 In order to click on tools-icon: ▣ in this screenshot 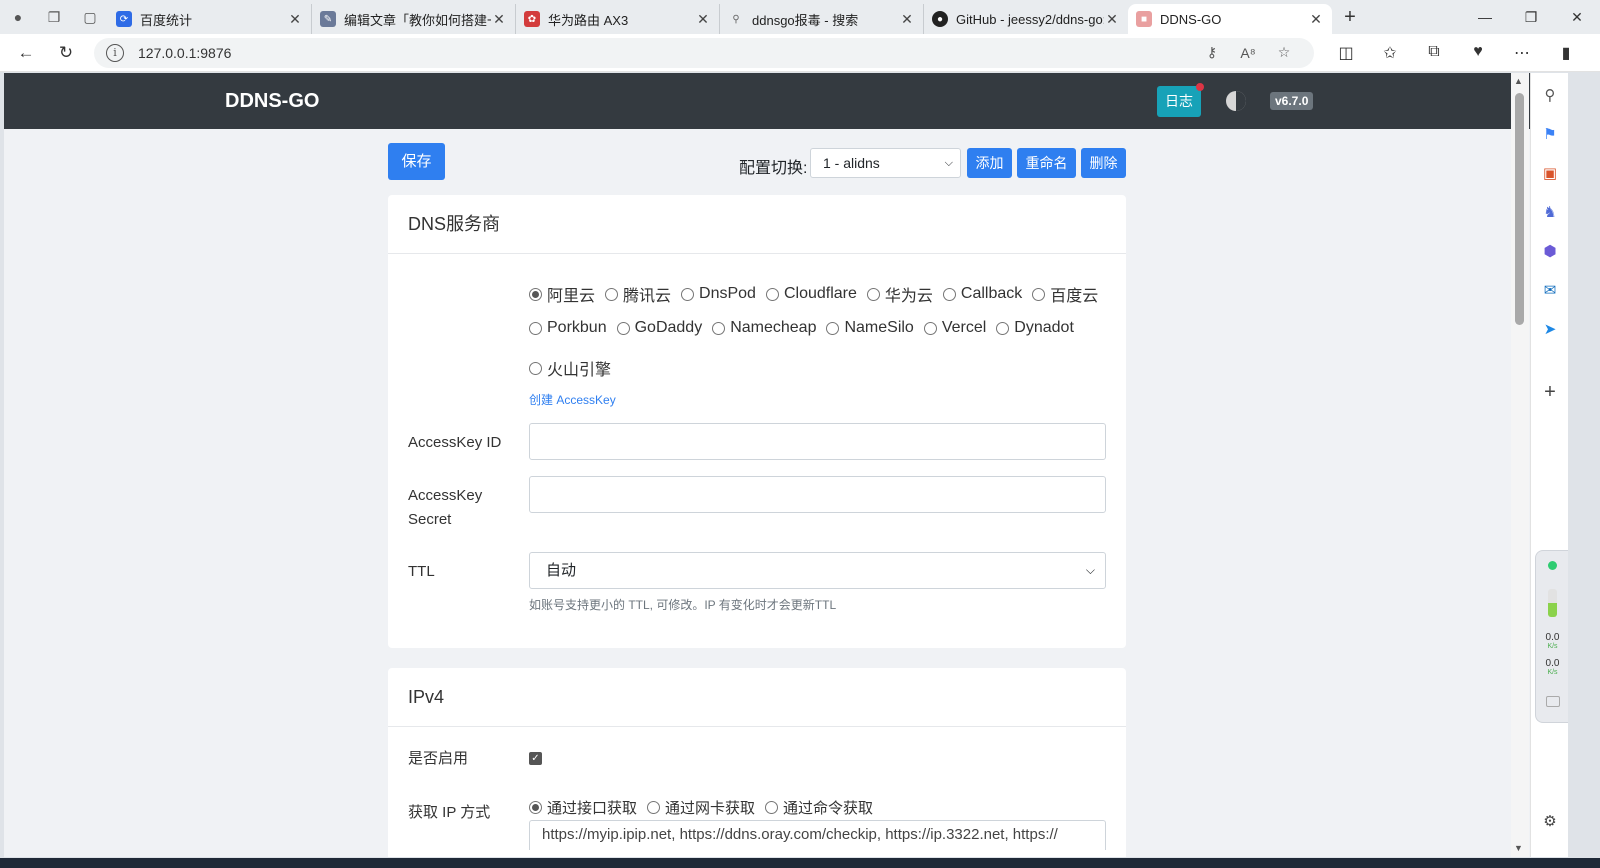, I will do `click(1550, 173)`.